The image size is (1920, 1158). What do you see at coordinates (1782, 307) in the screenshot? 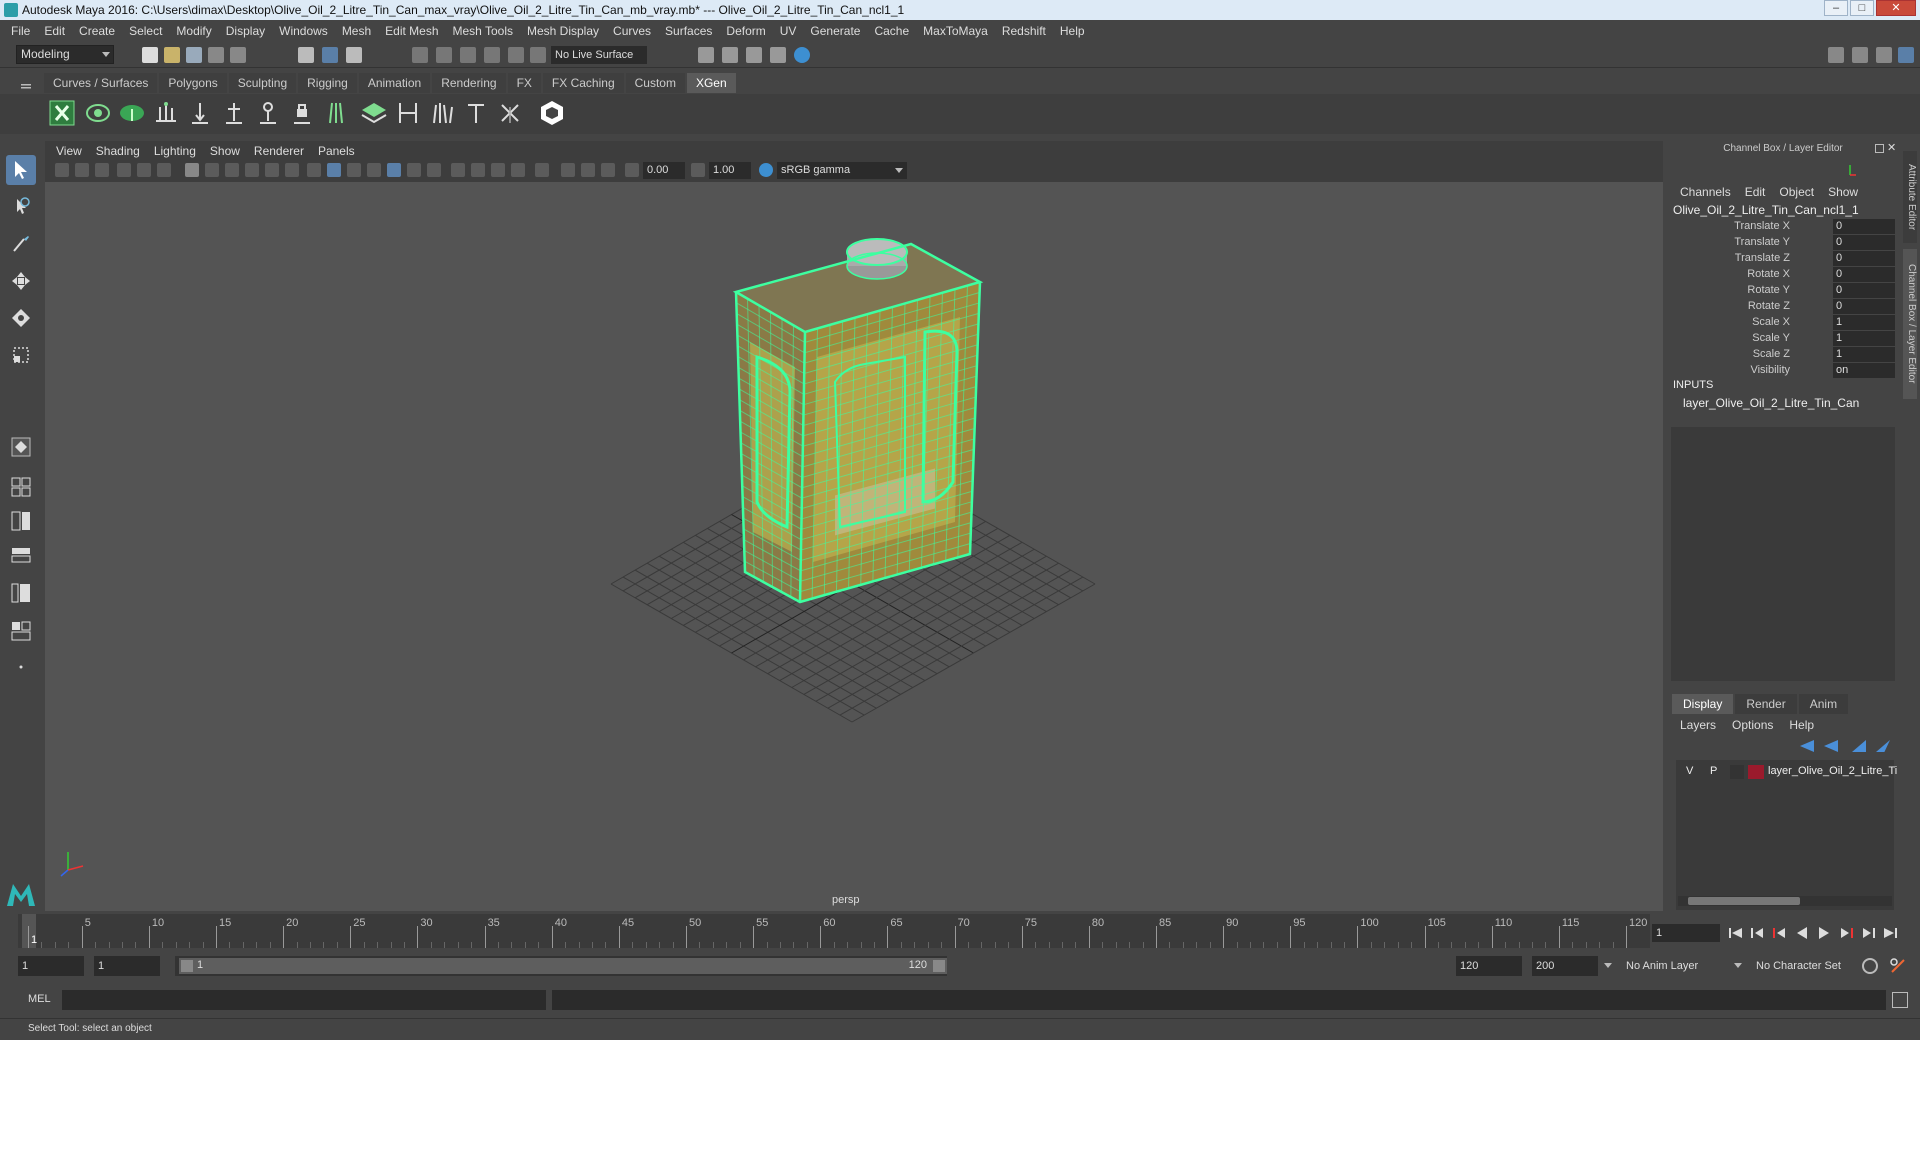
I see `attr-rotate-z: Rotate Z0` at bounding box center [1782, 307].